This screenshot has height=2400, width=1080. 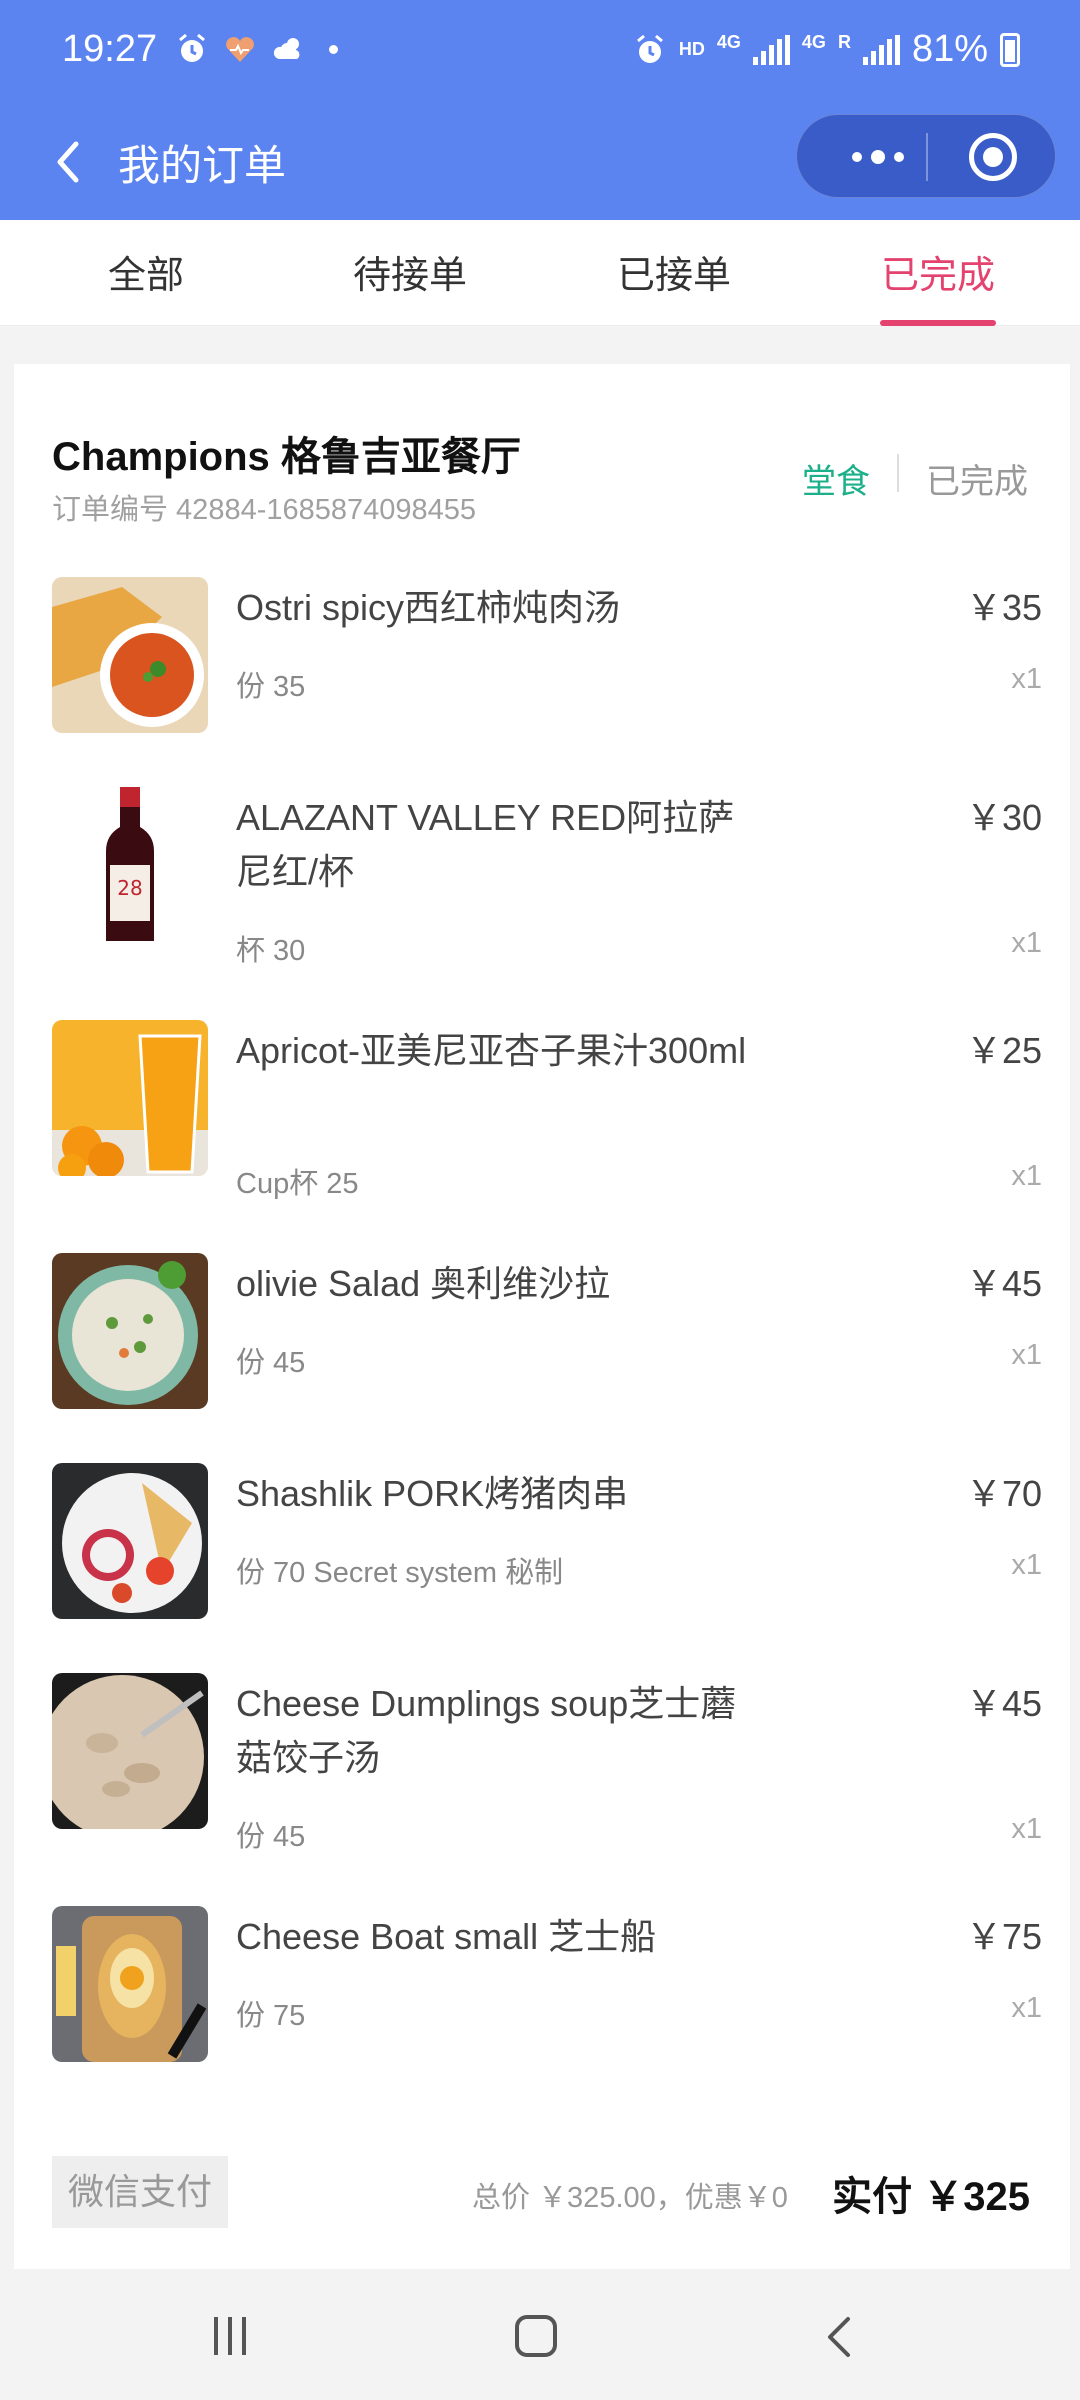 I want to click on item-price: ￥70, so click(x=1003, y=1493).